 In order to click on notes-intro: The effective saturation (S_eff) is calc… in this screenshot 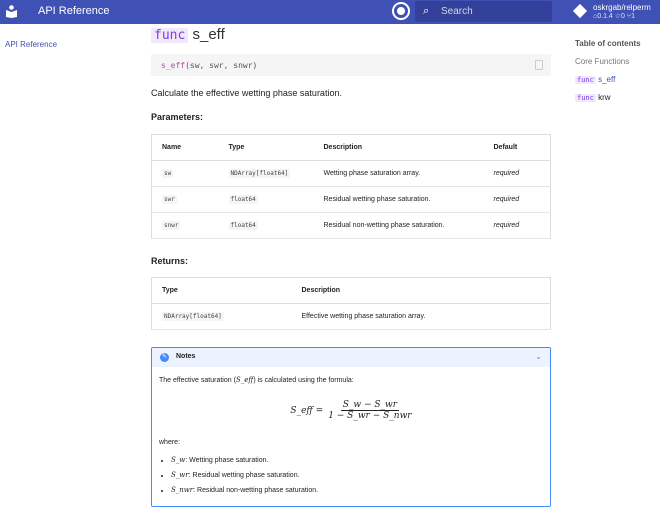, I will do `click(351, 380)`.